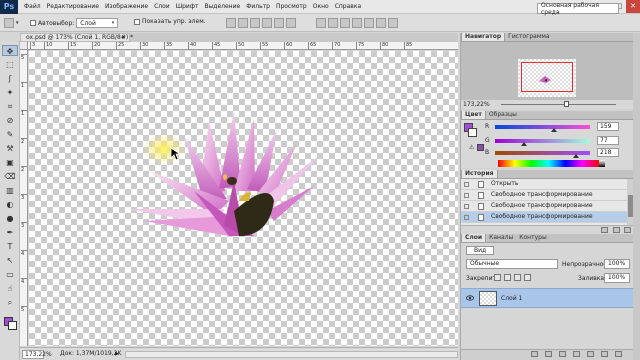 This screenshot has height=360, width=640. Describe the element at coordinates (590, 354) in the screenshot. I see `folder-icon` at that location.